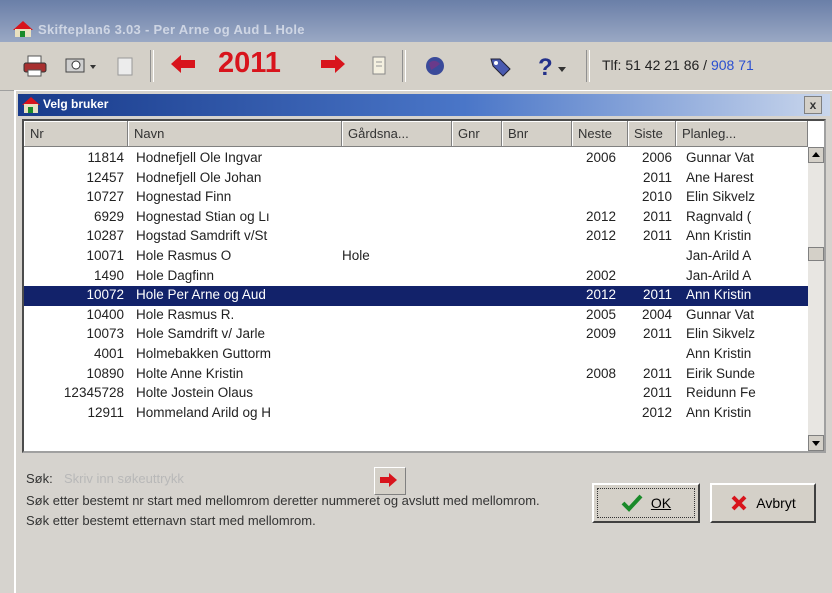 Image resolution: width=832 pixels, height=593 pixels. What do you see at coordinates (678, 65) in the screenshot?
I see `phone-info: Tlf: 51 42 21 86 / 908 71` at bounding box center [678, 65].